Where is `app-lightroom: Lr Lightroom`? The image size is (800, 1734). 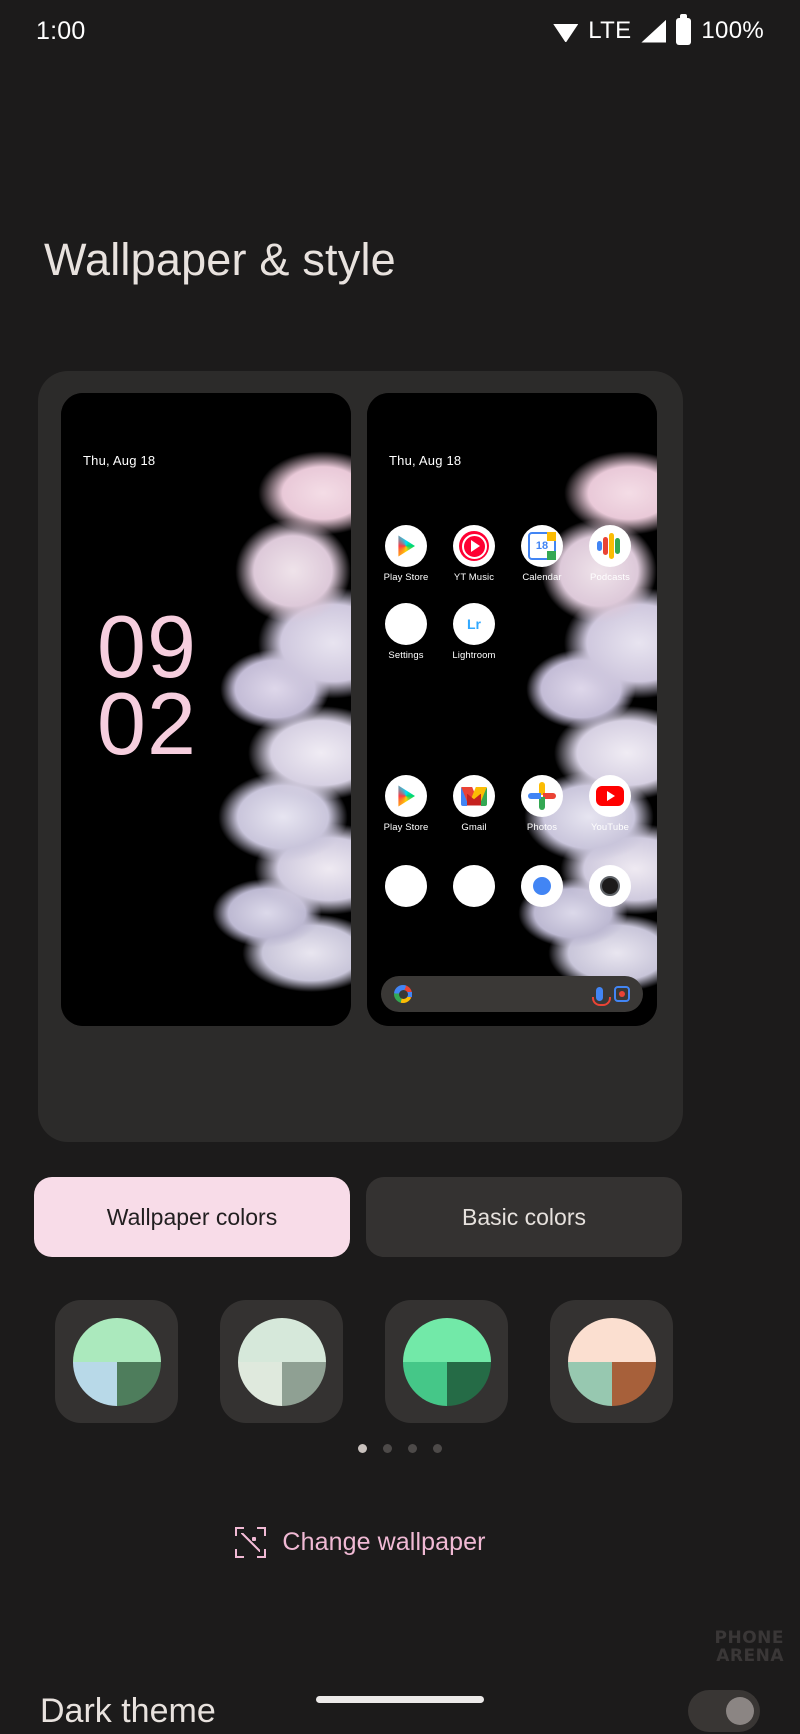 app-lightroom: Lr Lightroom is located at coordinates (474, 632).